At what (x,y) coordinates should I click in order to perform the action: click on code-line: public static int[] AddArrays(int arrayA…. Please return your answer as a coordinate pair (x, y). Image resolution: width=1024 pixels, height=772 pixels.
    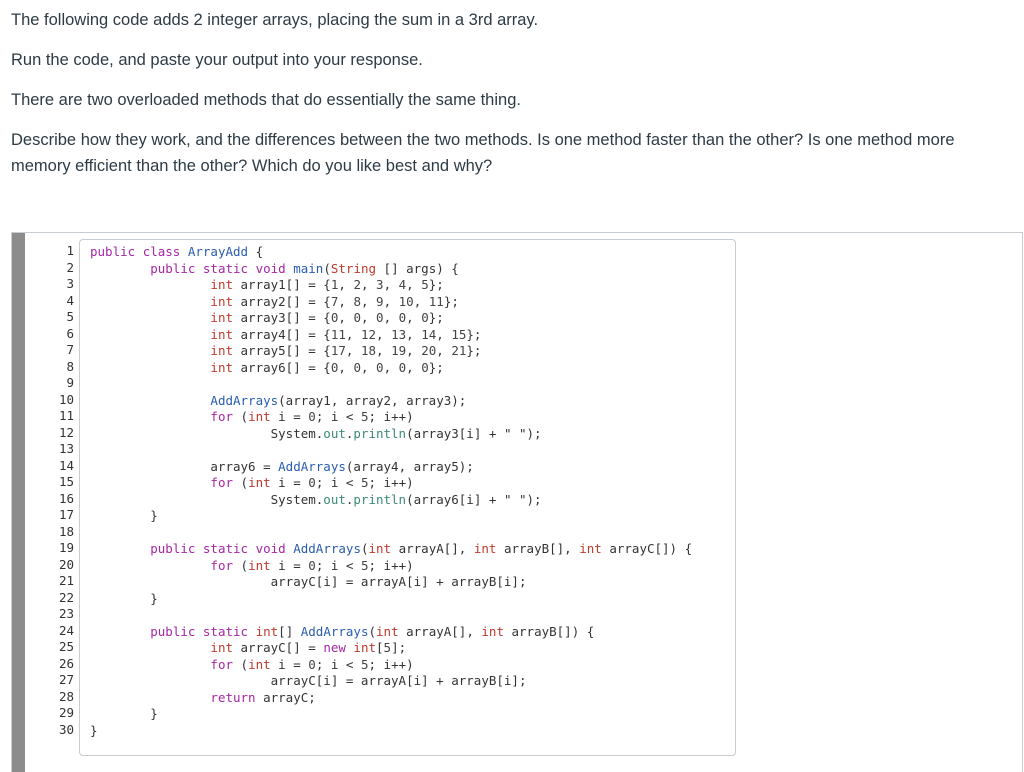
    Looking at the image, I should click on (372, 631).